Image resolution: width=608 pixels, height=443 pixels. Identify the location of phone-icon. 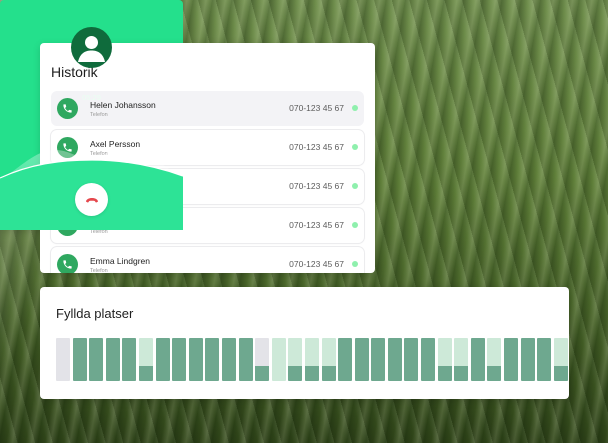
(67, 263).